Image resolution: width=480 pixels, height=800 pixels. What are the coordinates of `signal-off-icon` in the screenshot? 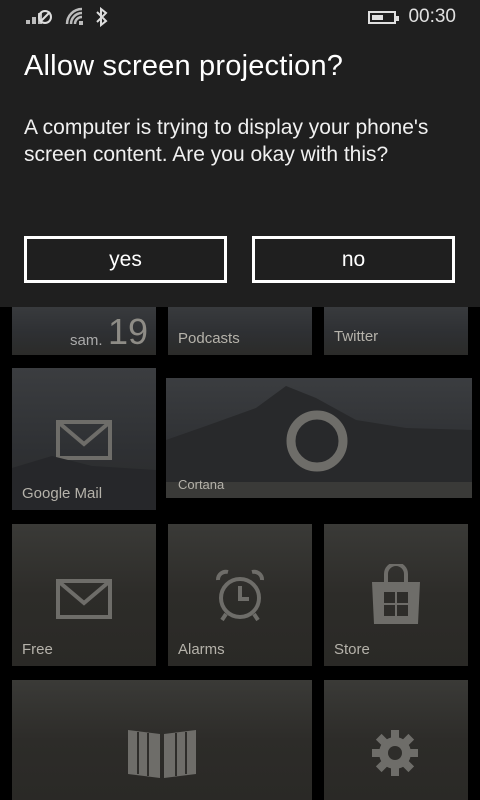 It's located at (39, 17).